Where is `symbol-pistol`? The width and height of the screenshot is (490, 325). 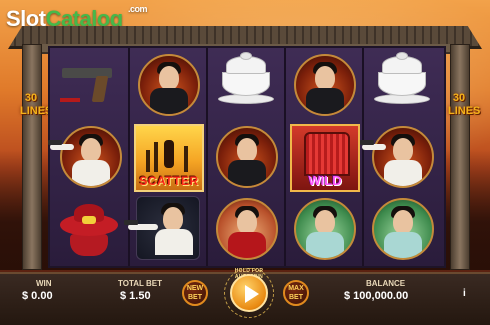
symbol-pistol is located at coordinates (89, 84).